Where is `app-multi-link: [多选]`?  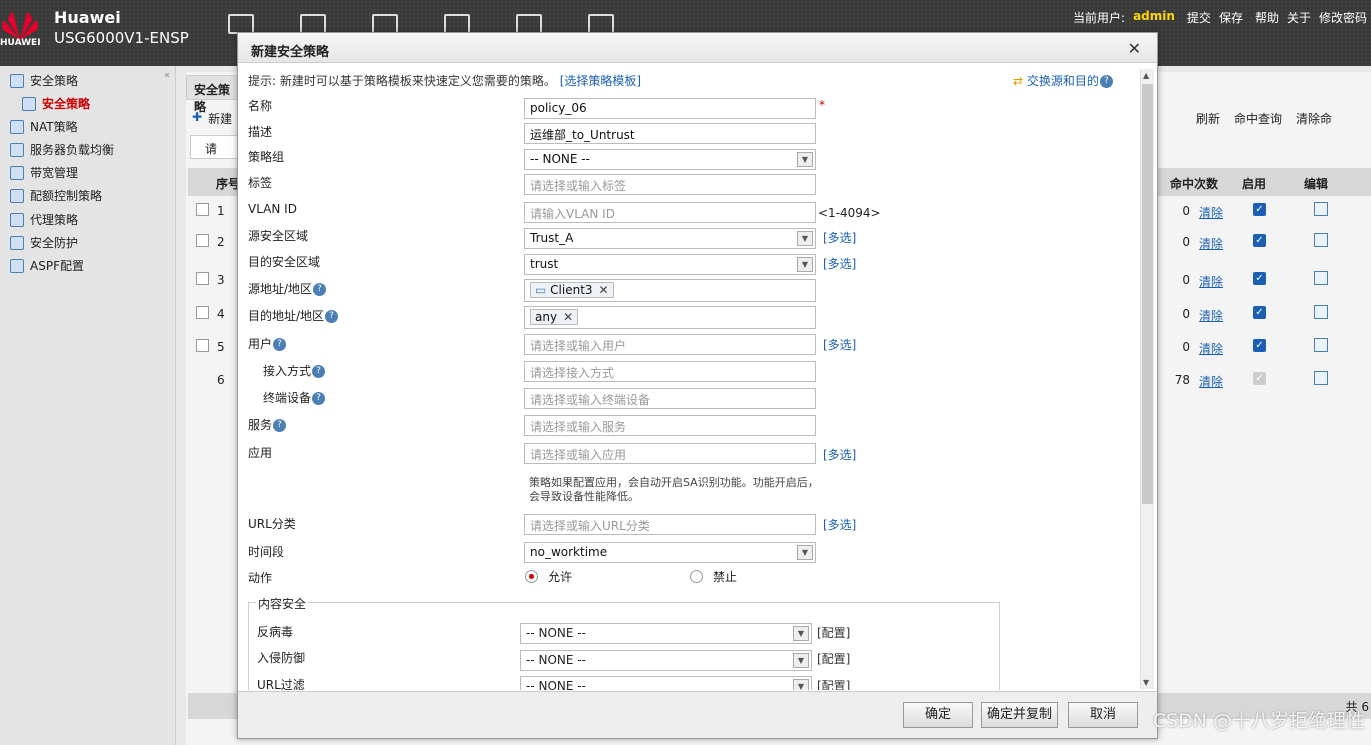
app-multi-link: [多选] is located at coordinates (839, 454).